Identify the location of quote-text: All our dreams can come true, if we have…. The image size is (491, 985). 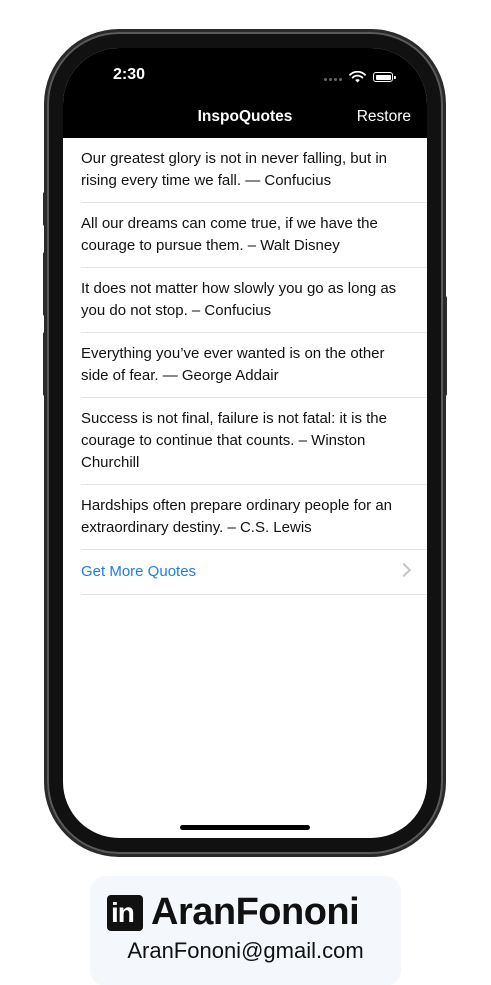
(229, 234).